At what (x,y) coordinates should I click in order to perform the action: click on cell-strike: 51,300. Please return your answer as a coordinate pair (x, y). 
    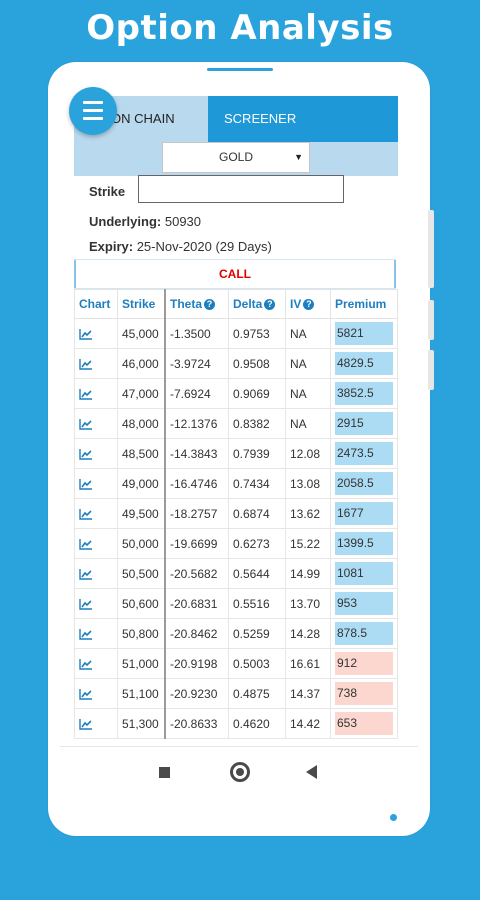
    Looking at the image, I should click on (141, 723).